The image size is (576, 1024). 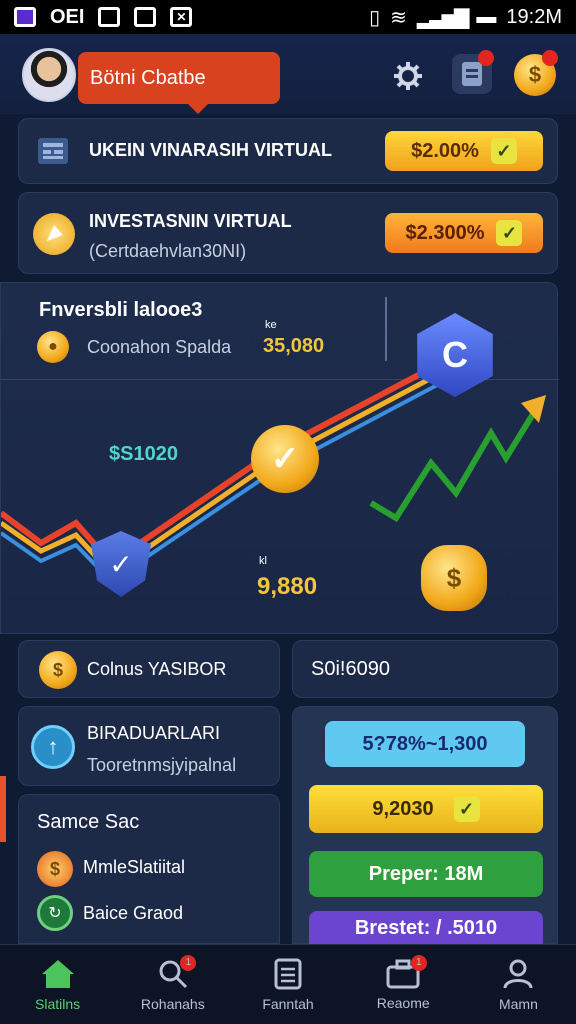 What do you see at coordinates (350, 669) in the screenshot?
I see `coins-value: S0i!6090` at bounding box center [350, 669].